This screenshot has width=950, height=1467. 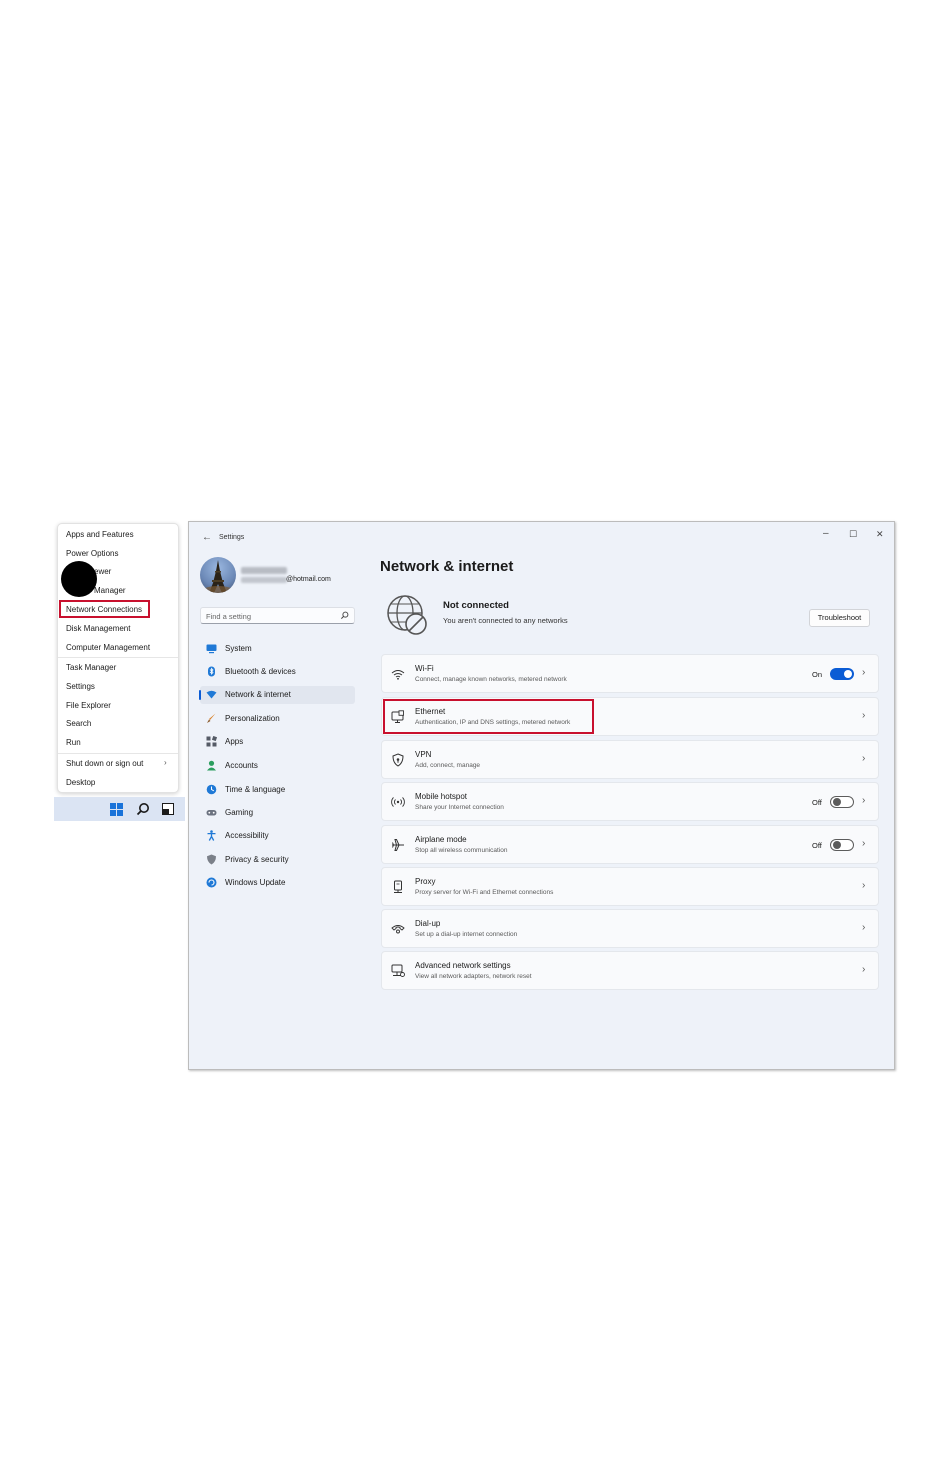 What do you see at coordinates (880, 534) in the screenshot?
I see `close-icon: ✕` at bounding box center [880, 534].